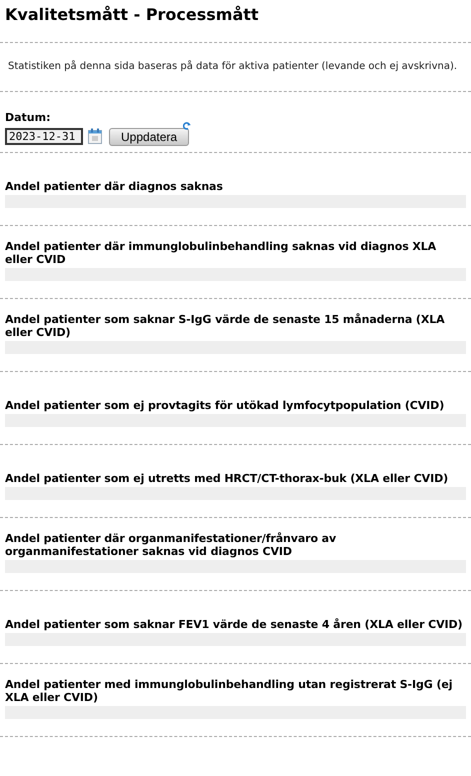 This screenshot has height=776, width=471. Describe the element at coordinates (44, 136) in the screenshot. I see `date-field: 2023-12-31` at that location.